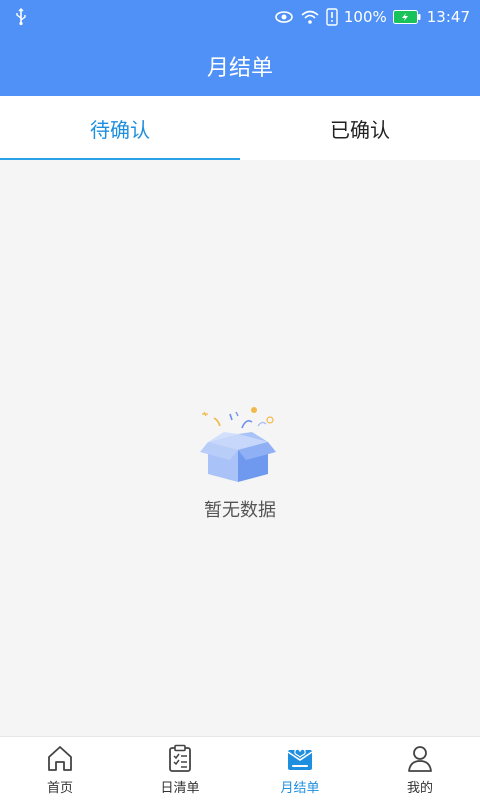 This screenshot has height=800, width=480. Describe the element at coordinates (332, 17) in the screenshot. I see `sim-alert-icon` at that location.